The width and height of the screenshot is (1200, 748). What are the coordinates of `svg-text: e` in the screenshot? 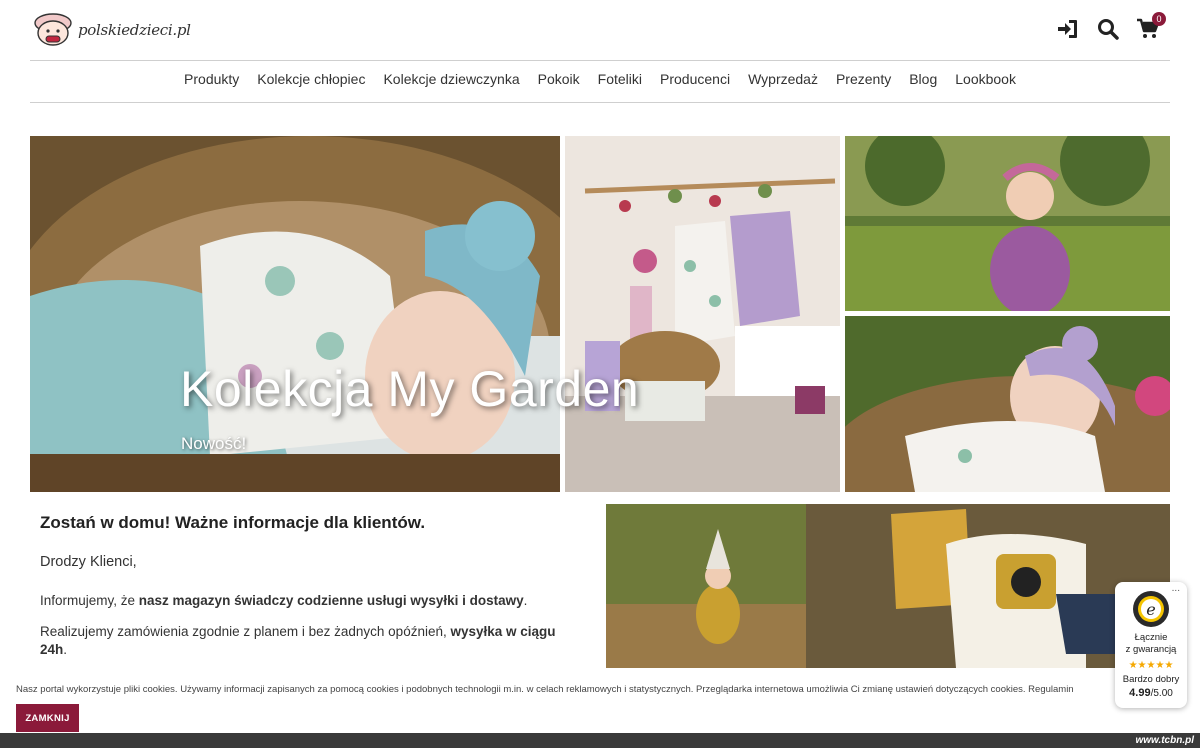 It's located at (1150, 609).